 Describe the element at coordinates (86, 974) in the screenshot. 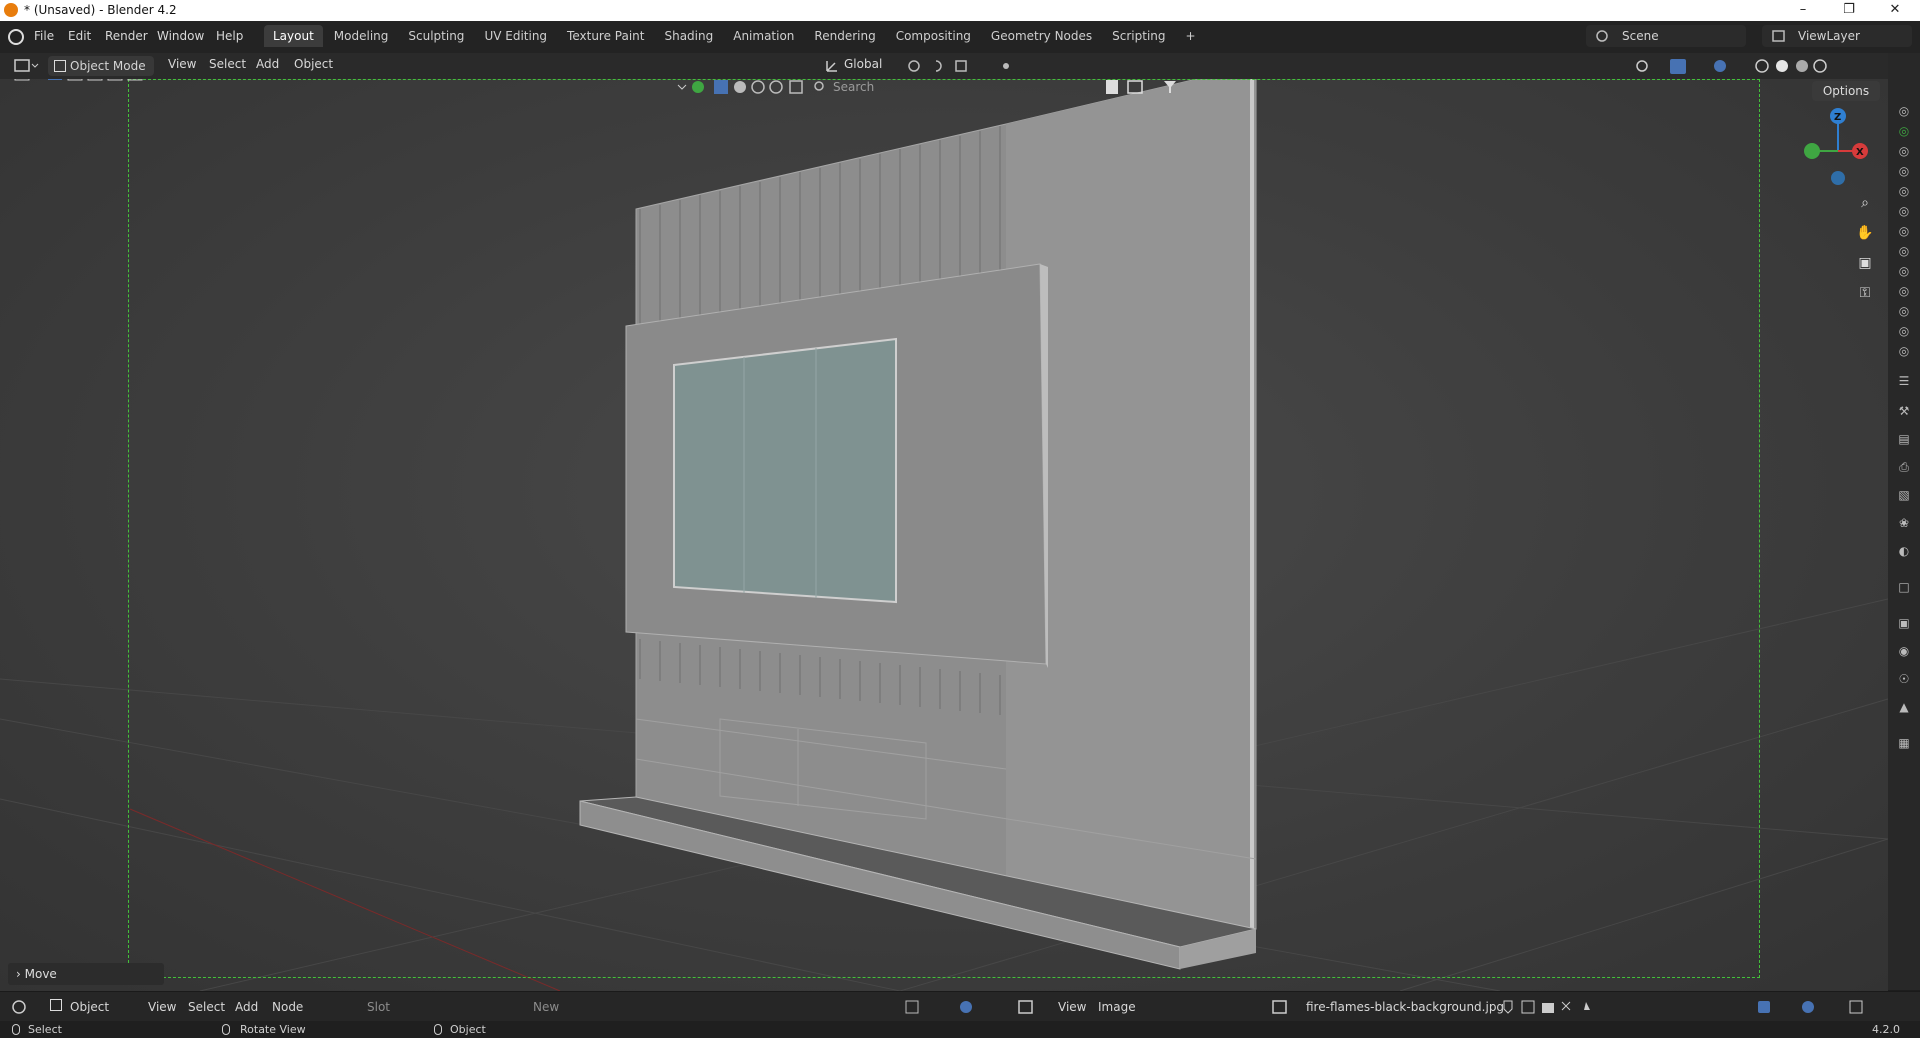

I see `last-operator-panel: › Move` at that location.